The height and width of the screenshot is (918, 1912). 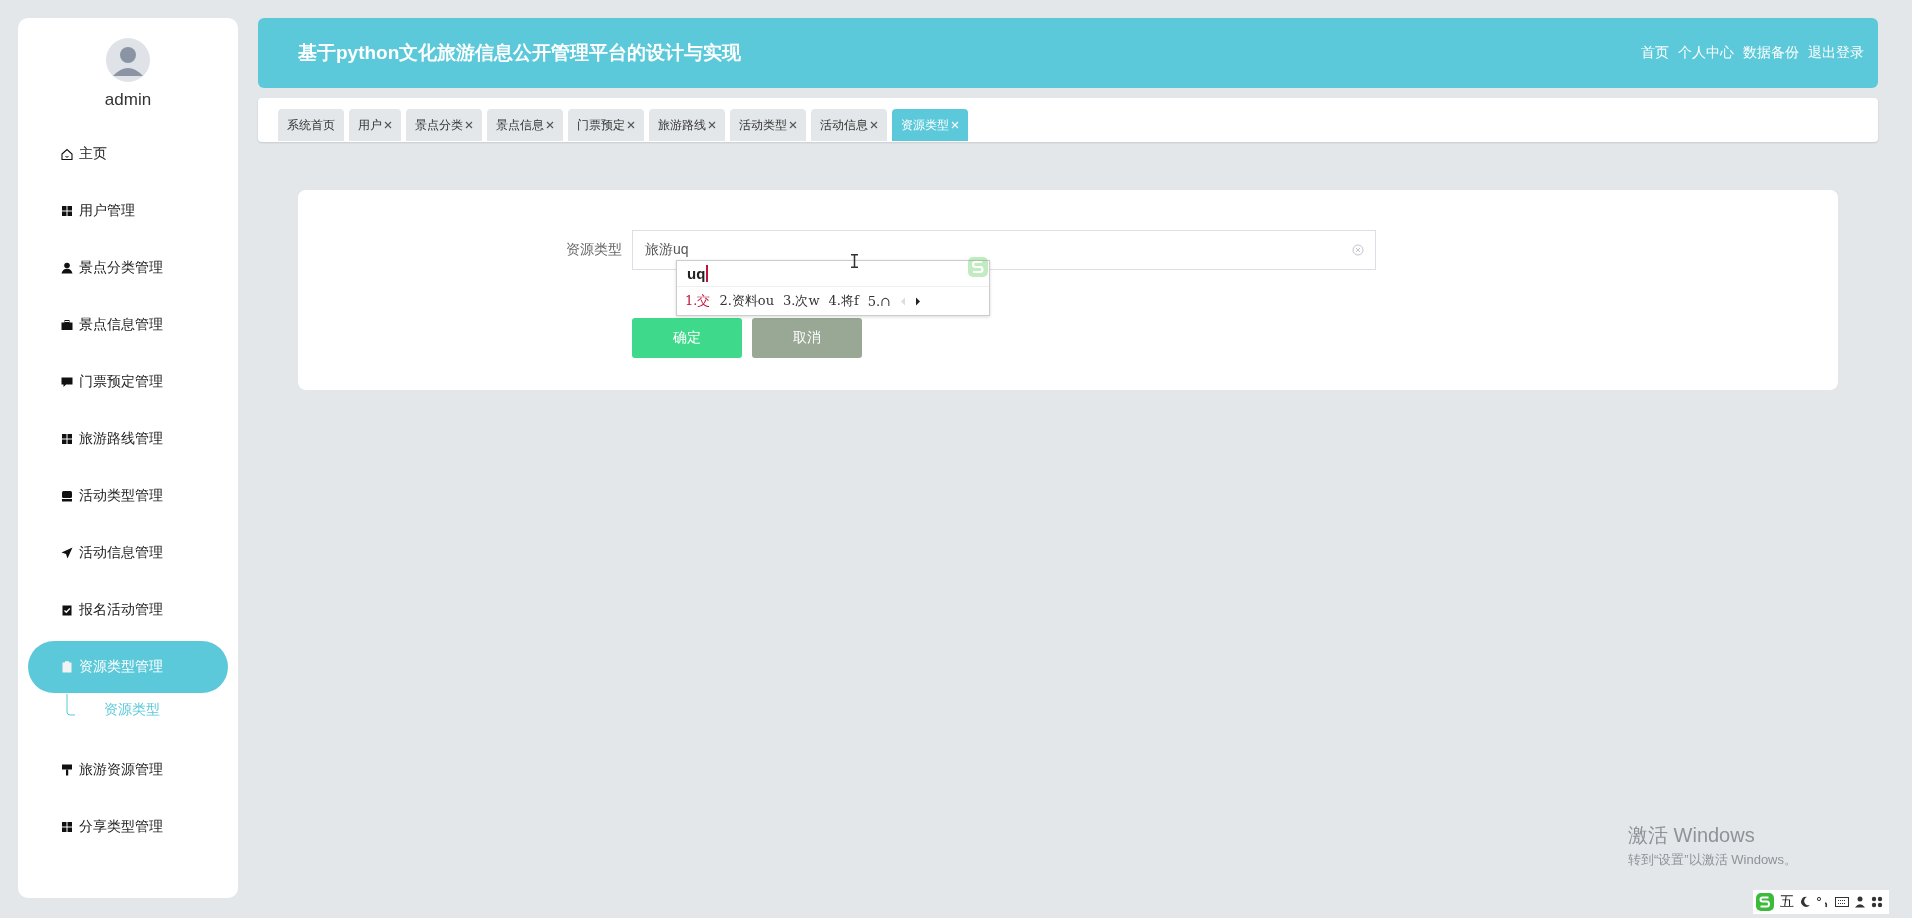 What do you see at coordinates (128, 60) in the screenshot?
I see `avatar-icon` at bounding box center [128, 60].